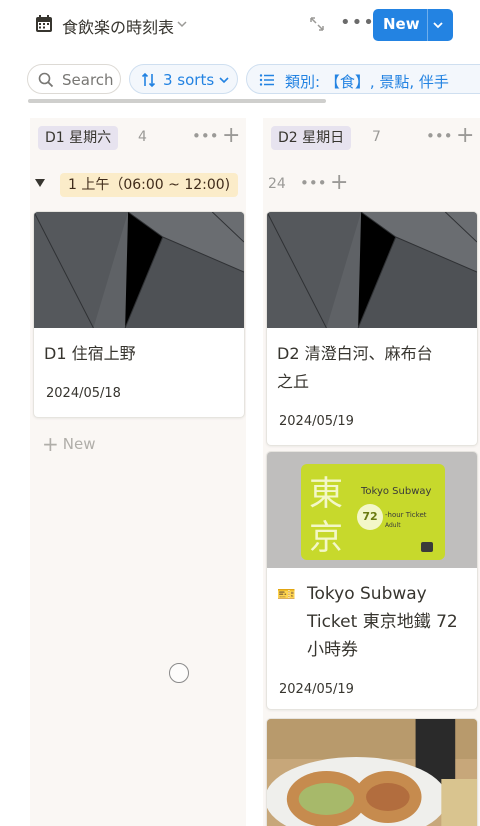 This screenshot has width=480, height=826. Describe the element at coordinates (177, 101) in the screenshot. I see `horizontal-scrollbar` at that location.